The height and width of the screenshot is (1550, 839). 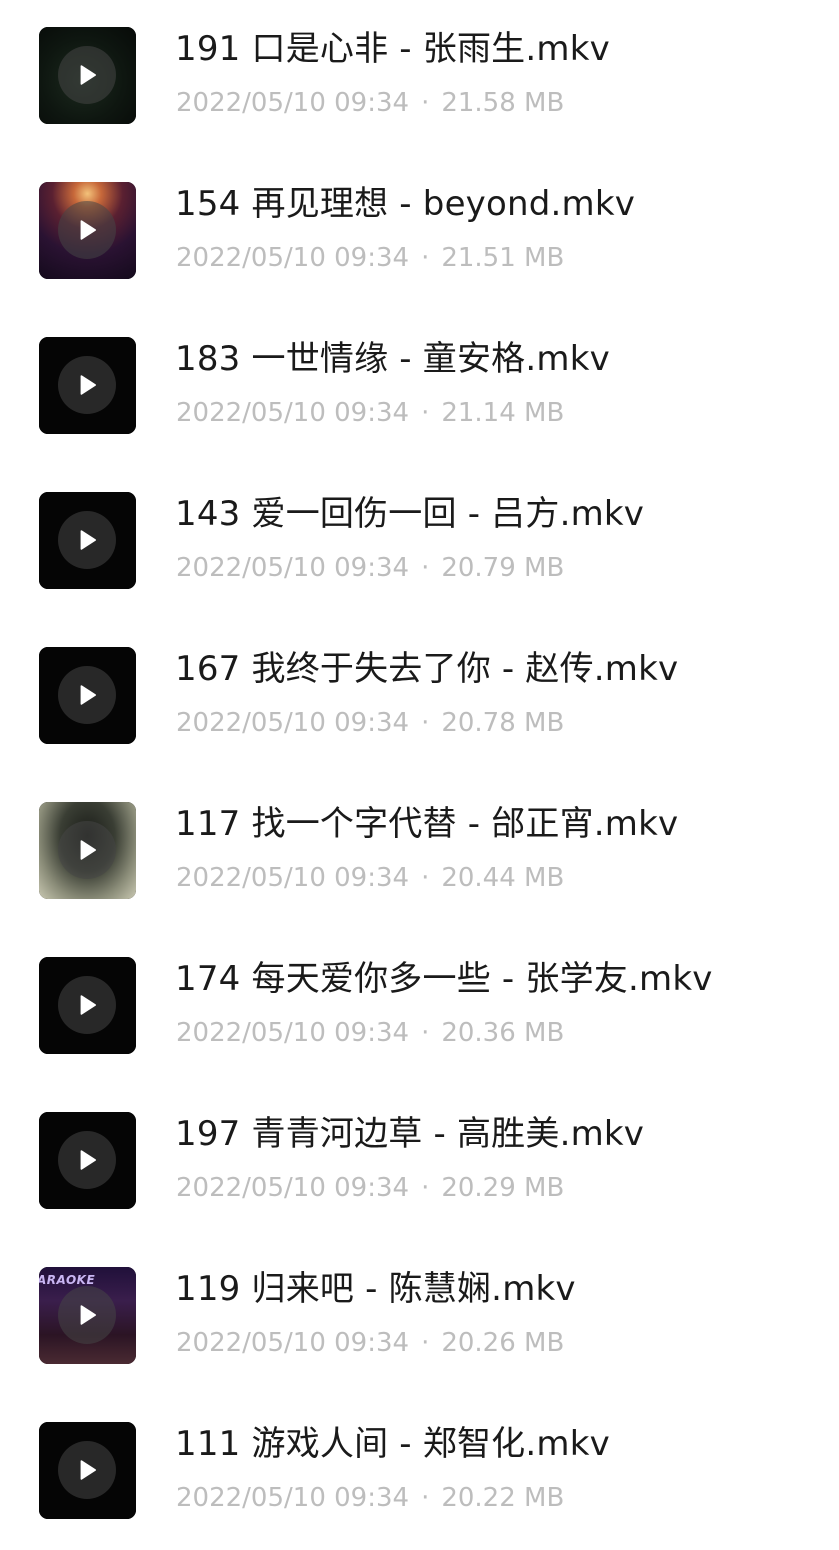 I want to click on file-meta: 2022/05/10 09:34 · 20.79 MB, so click(x=370, y=568).